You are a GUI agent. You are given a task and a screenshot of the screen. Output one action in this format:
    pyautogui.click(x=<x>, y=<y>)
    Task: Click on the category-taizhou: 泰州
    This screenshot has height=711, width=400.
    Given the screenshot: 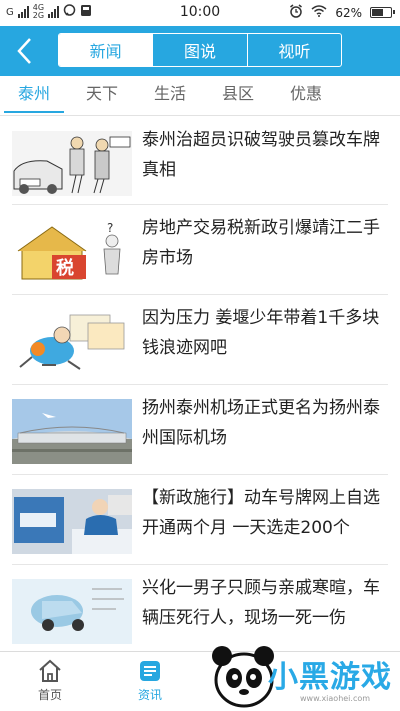 What is the action you would take?
    pyautogui.click(x=34, y=95)
    